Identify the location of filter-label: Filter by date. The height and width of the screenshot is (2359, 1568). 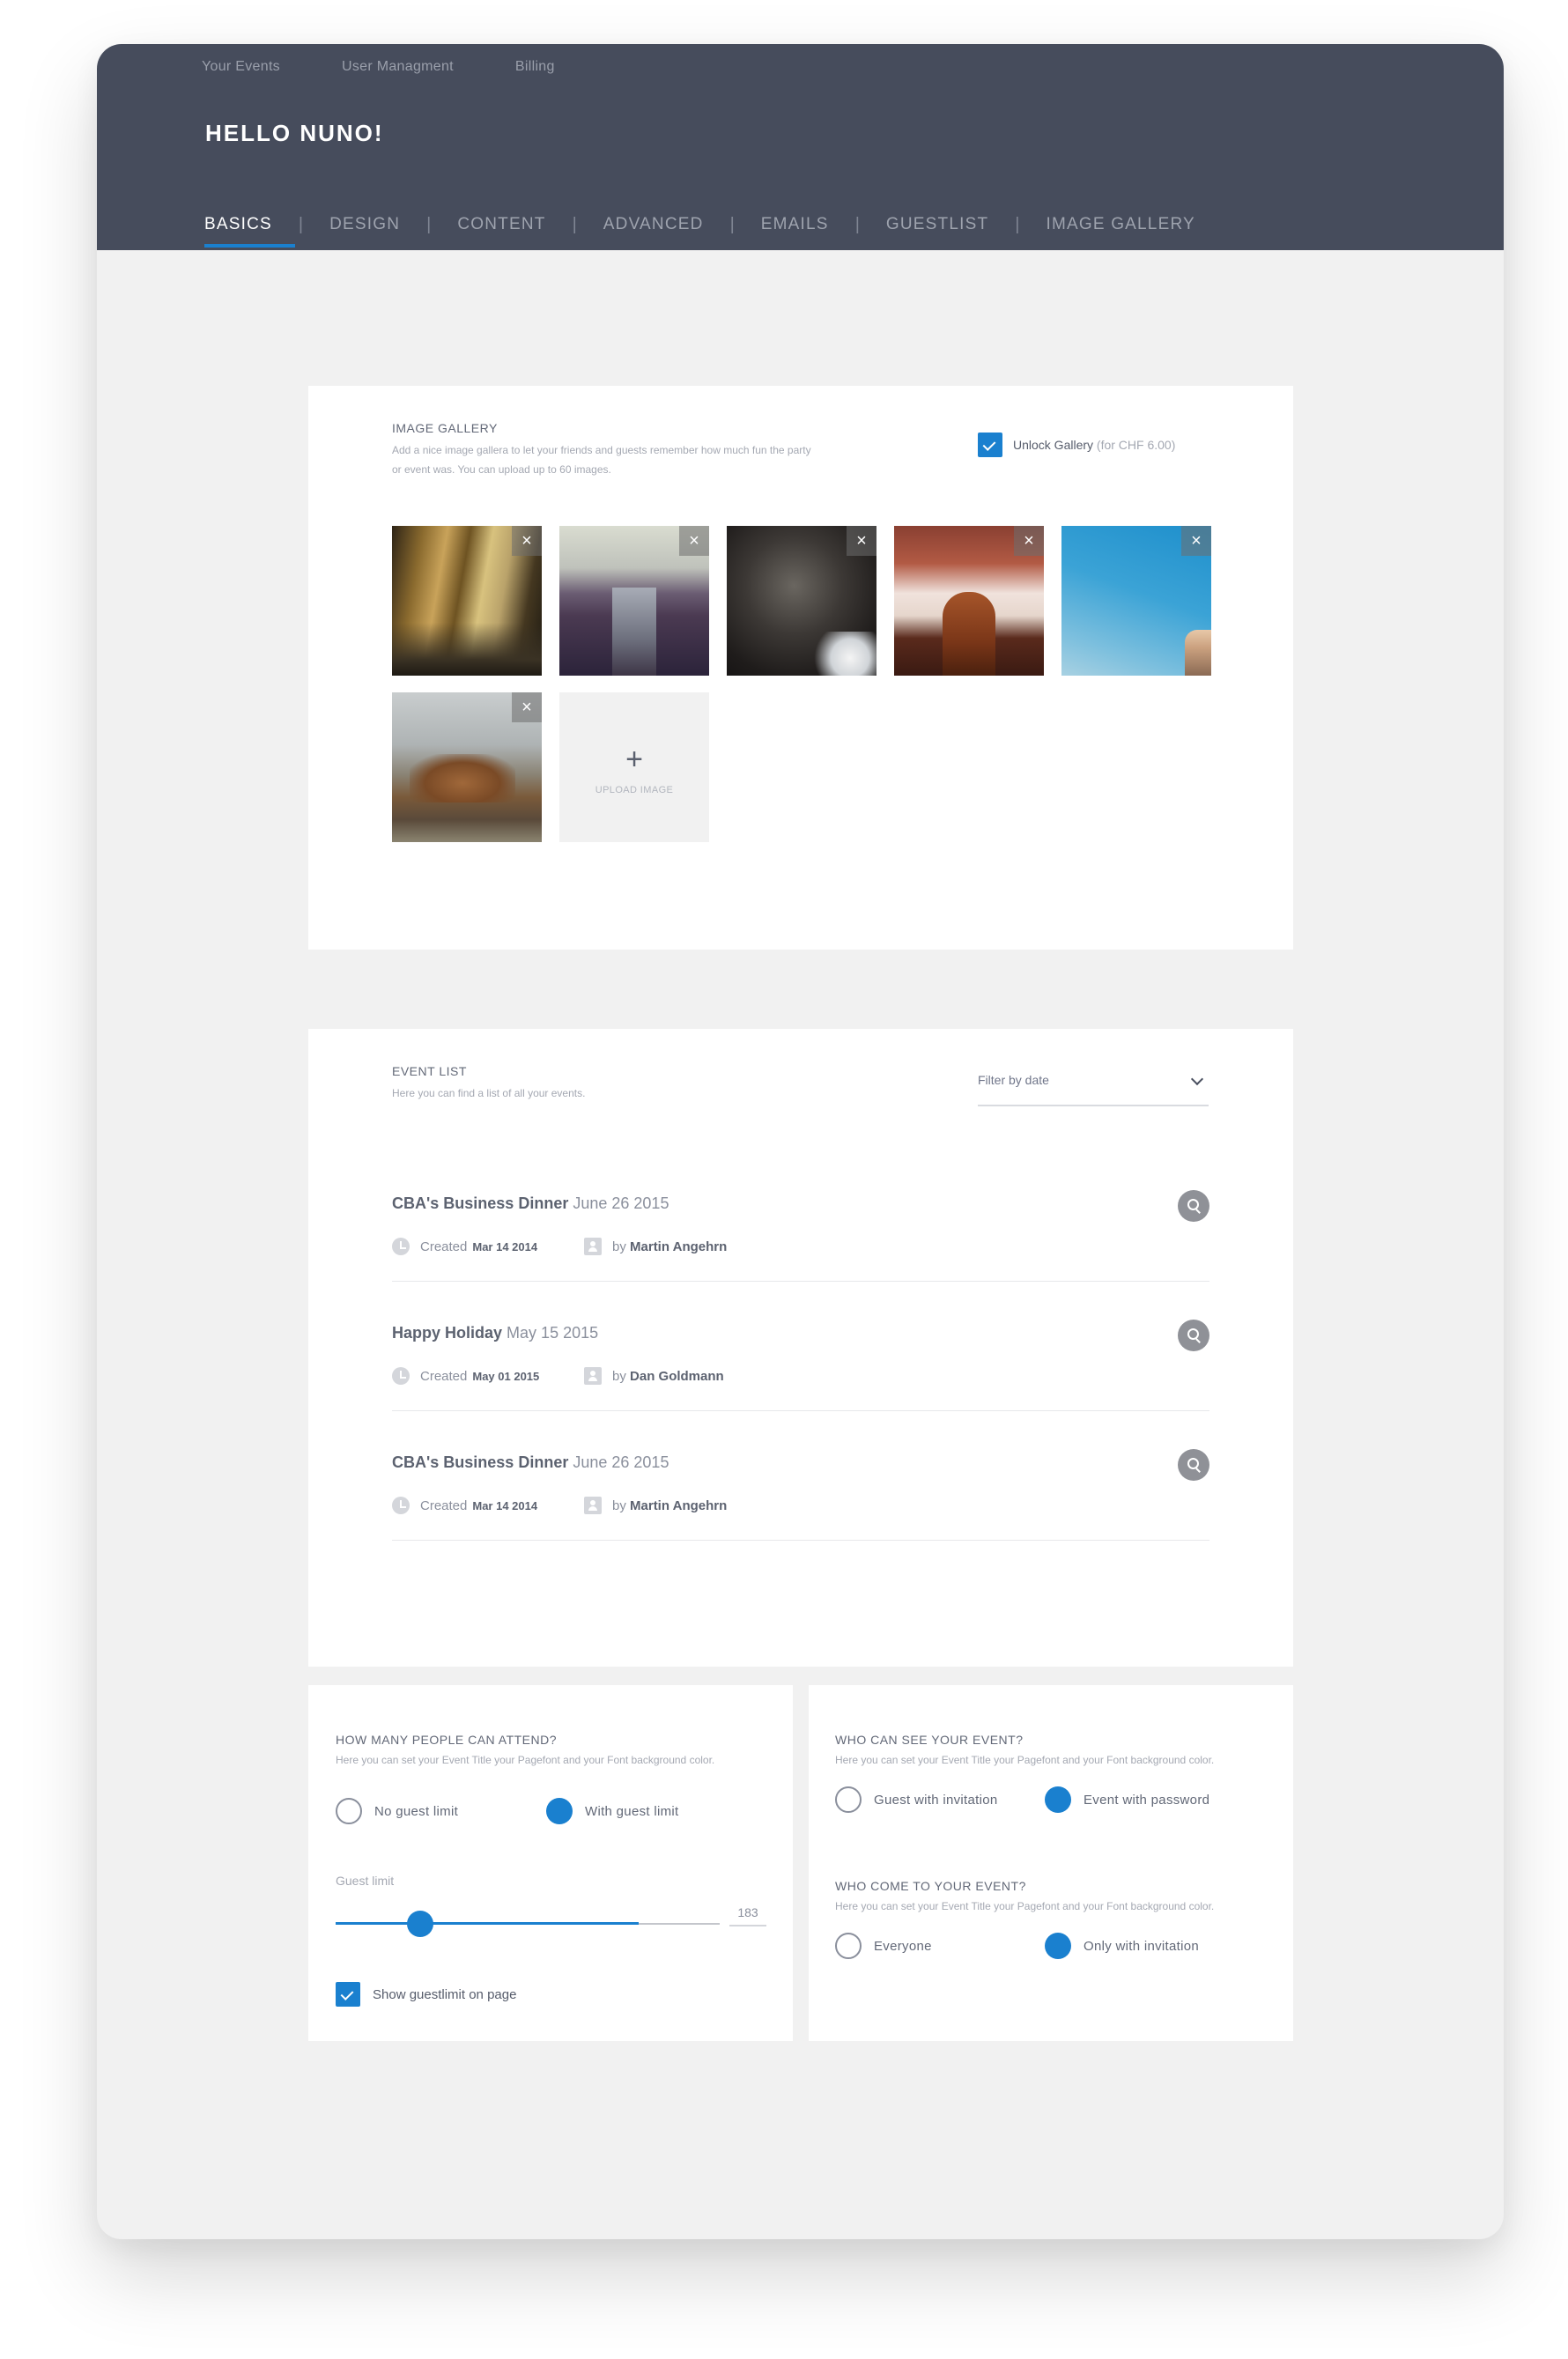
(1013, 1080).